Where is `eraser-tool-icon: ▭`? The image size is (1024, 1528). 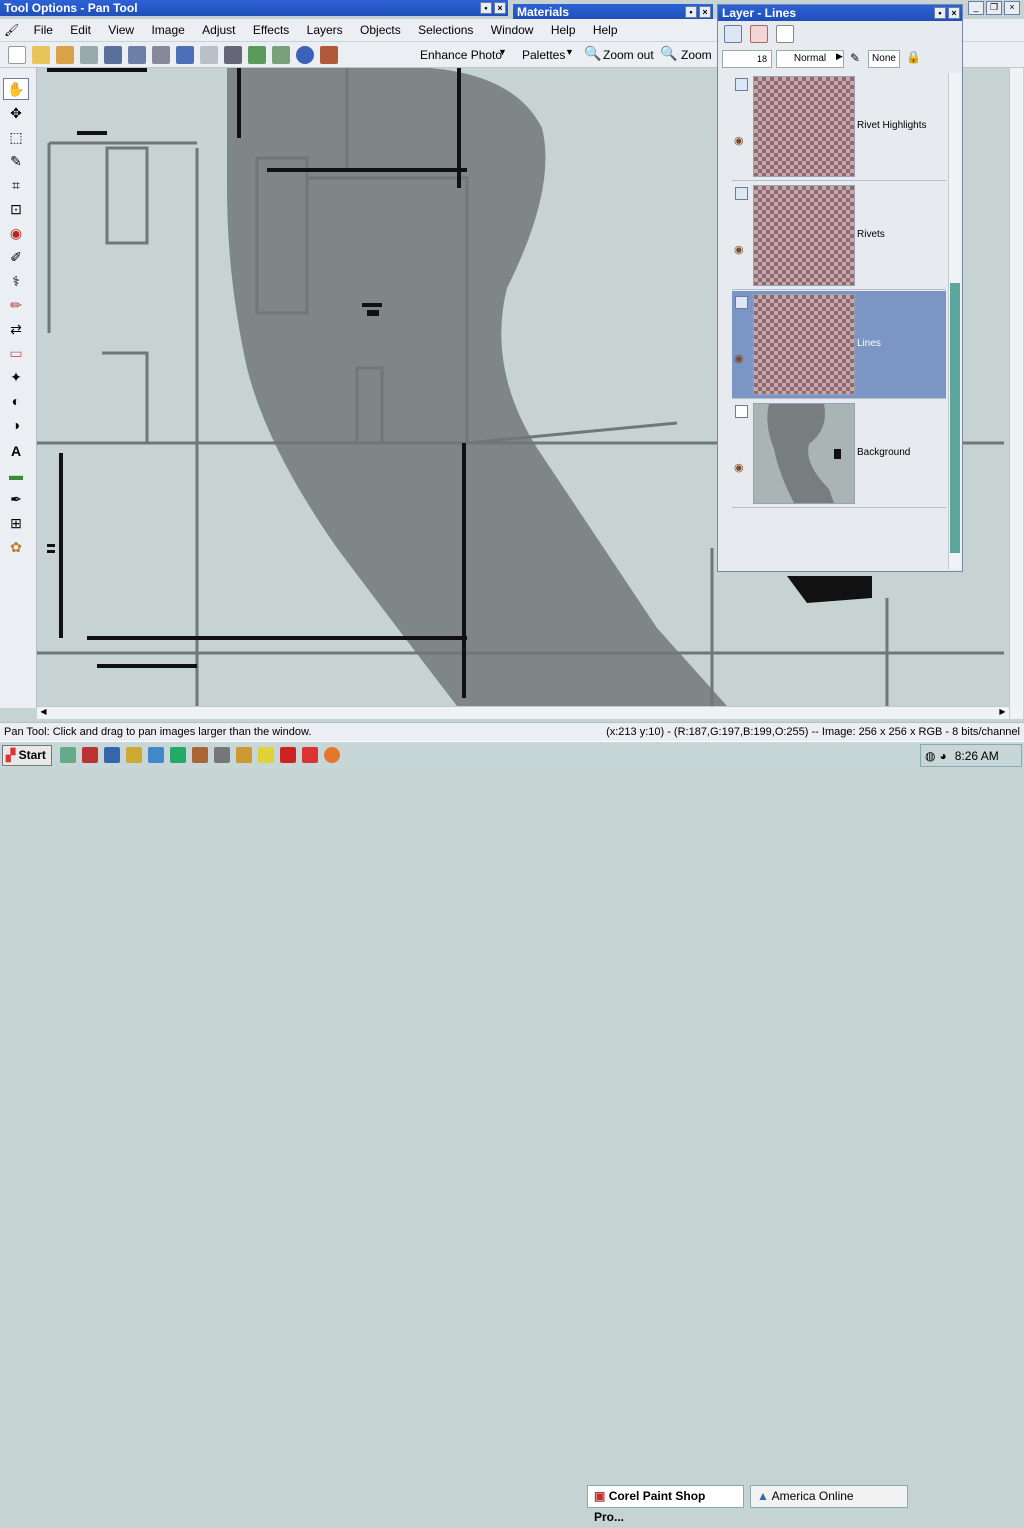 eraser-tool-icon: ▭ is located at coordinates (16, 353).